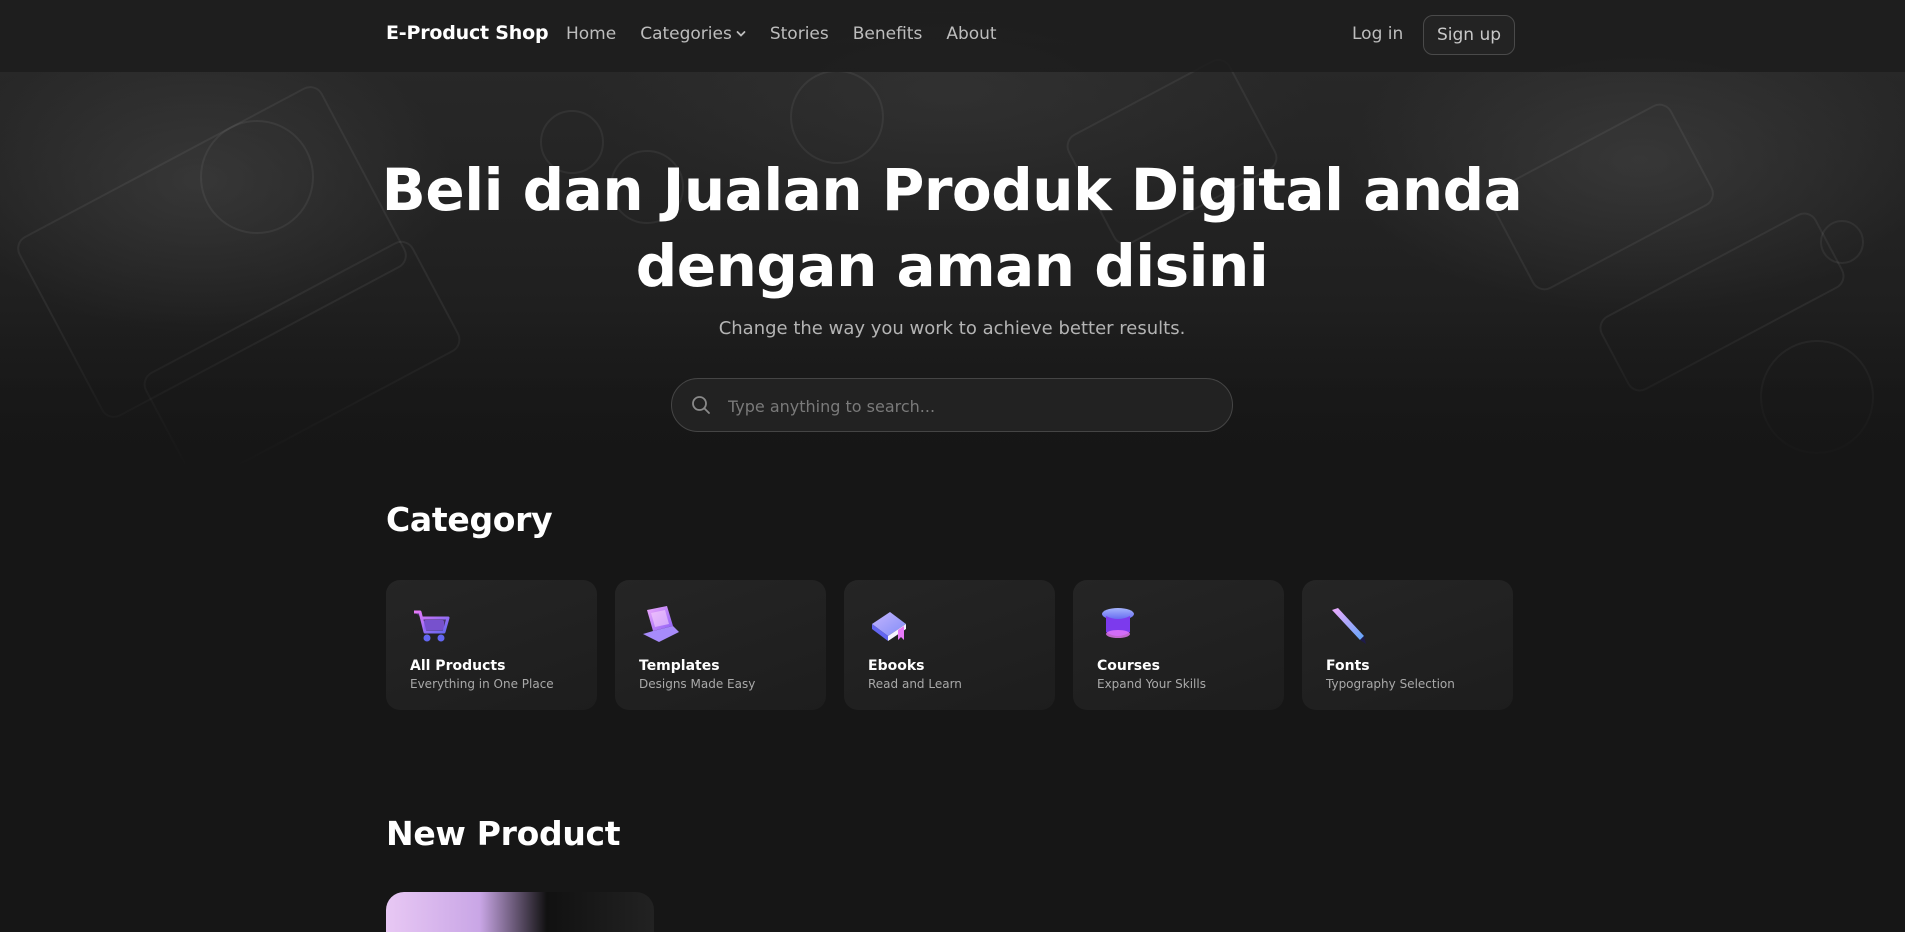 This screenshot has width=1905, height=932. What do you see at coordinates (661, 624) in the screenshot?
I see `laptop-icon` at bounding box center [661, 624].